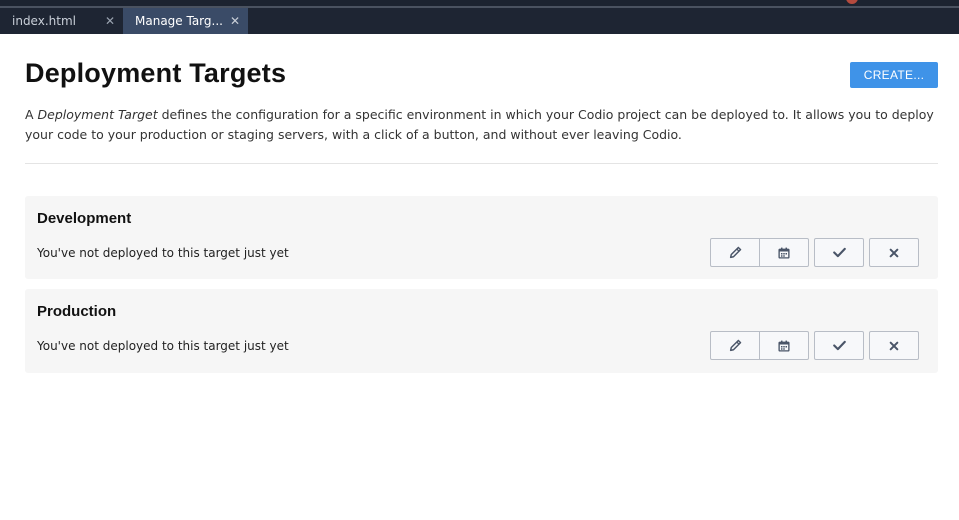 This screenshot has width=959, height=520. I want to click on tab-label: index.html, so click(44, 21).